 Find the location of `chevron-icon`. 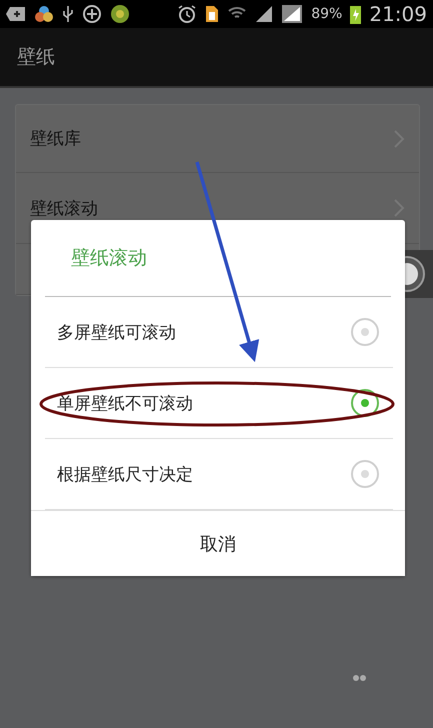

chevron-icon is located at coordinates (399, 208).